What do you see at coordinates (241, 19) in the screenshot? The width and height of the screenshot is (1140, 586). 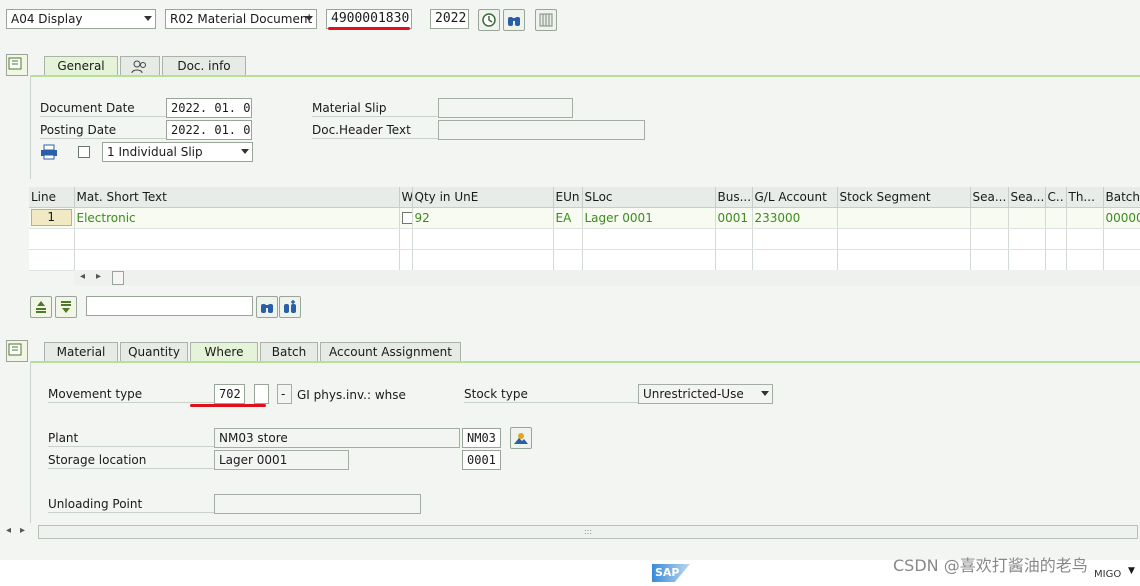 I see `reference-document-select: R02 Material Document` at bounding box center [241, 19].